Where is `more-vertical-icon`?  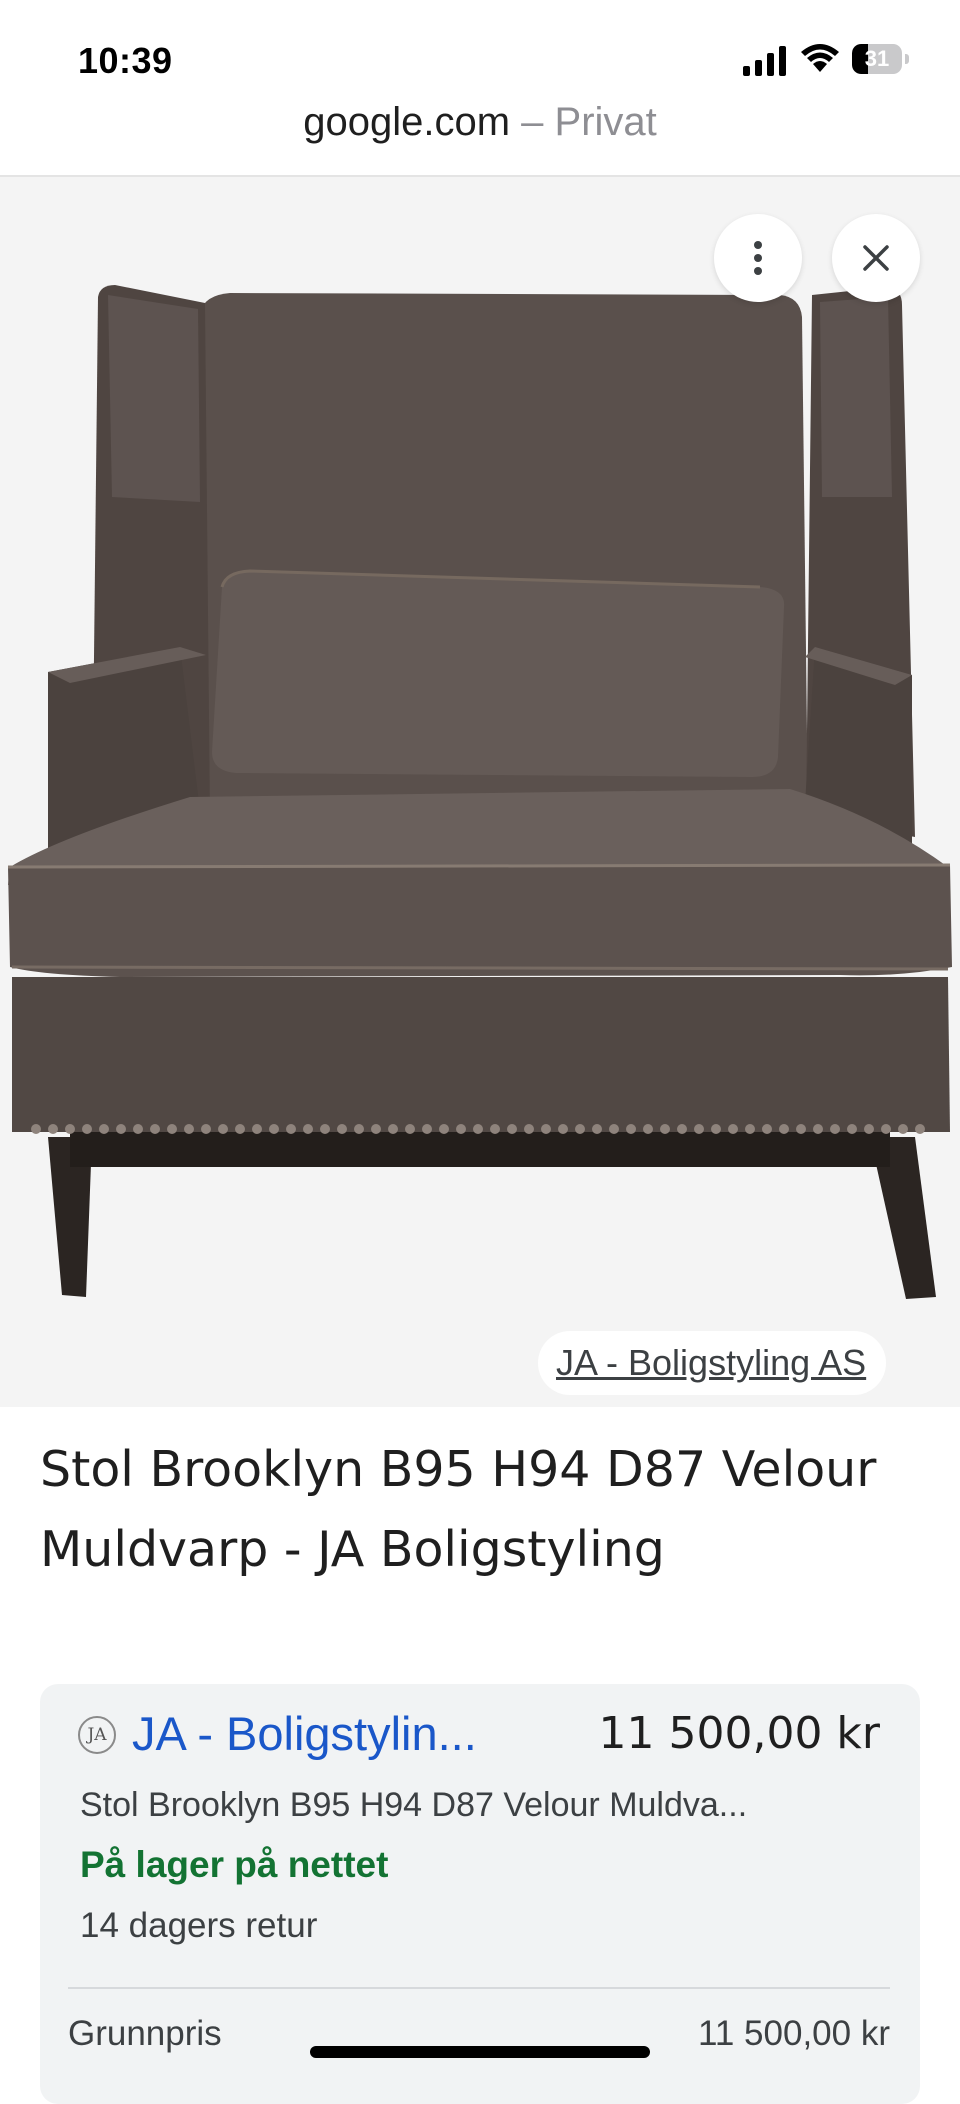
more-vertical-icon is located at coordinates (758, 258).